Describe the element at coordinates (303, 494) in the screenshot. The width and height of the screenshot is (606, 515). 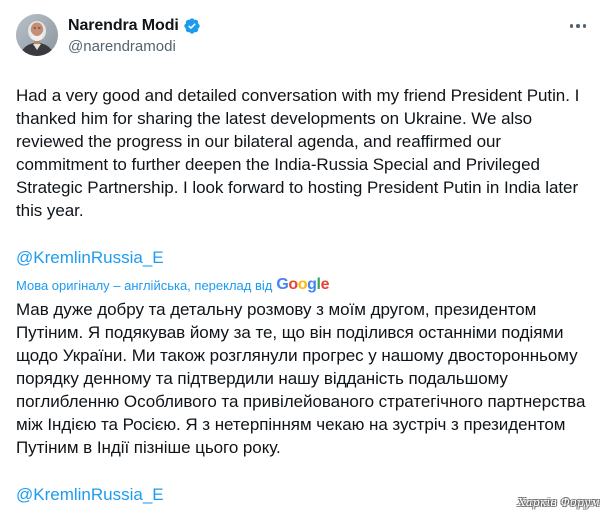
I see `translated-mention-link: @KremlinRussia_E` at that location.